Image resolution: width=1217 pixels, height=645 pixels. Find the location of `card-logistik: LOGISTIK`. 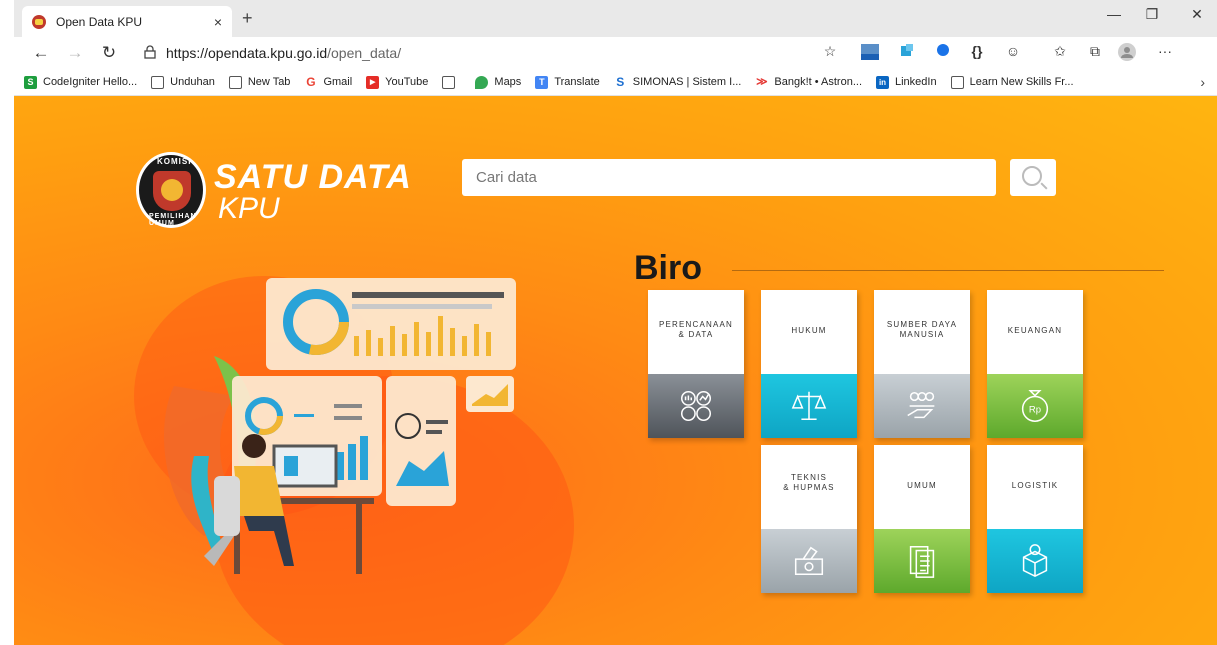

card-logistik: LOGISTIK is located at coordinates (1035, 519).